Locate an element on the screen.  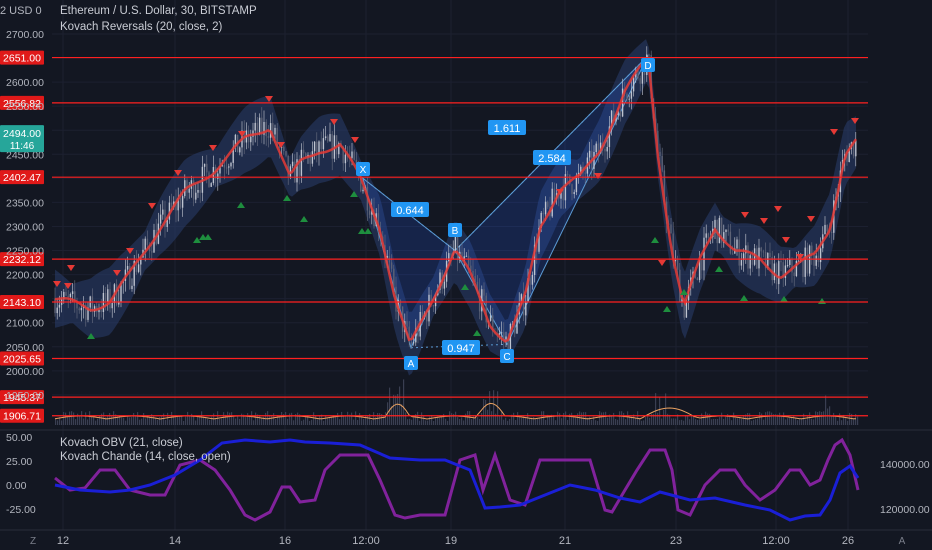
indicator-kovach-reversals: Kovach Reversals (20, close, 2) is located at coordinates (141, 27).